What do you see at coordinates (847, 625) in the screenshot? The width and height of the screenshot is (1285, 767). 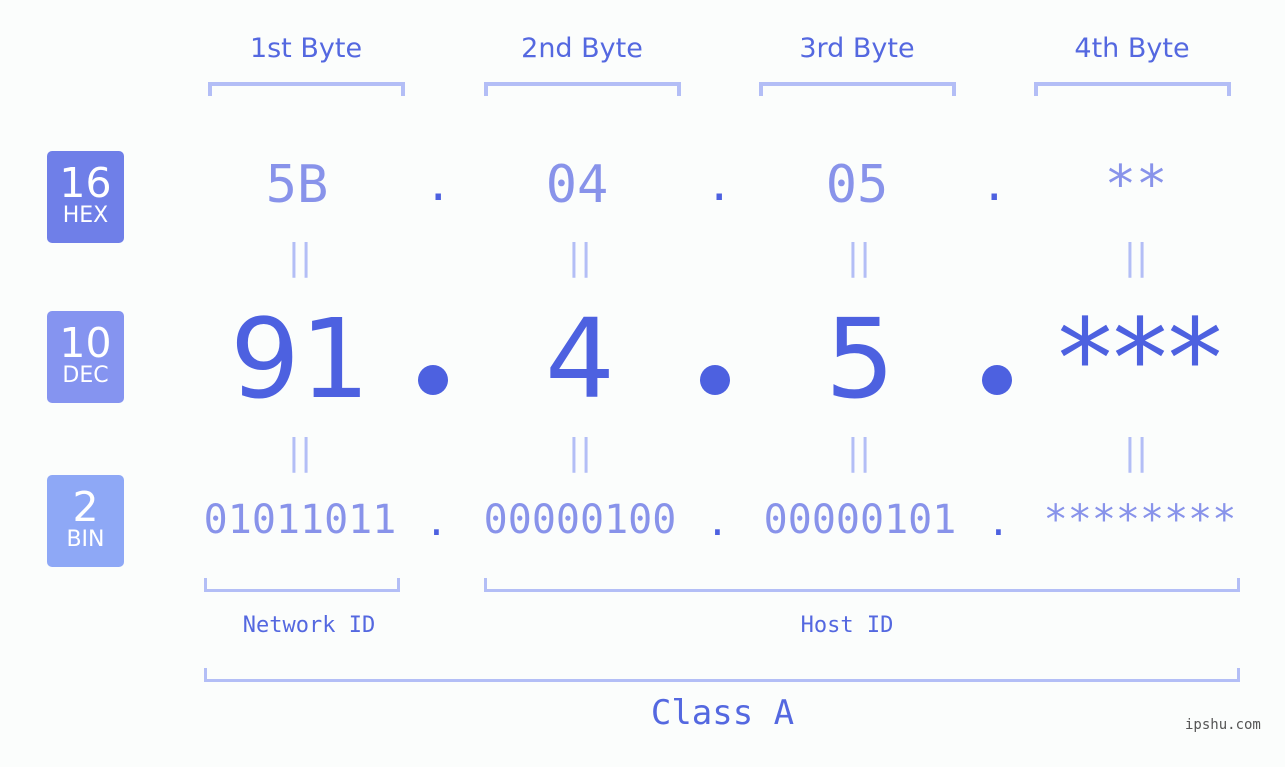 I see `host-id-label: Host ID` at bounding box center [847, 625].